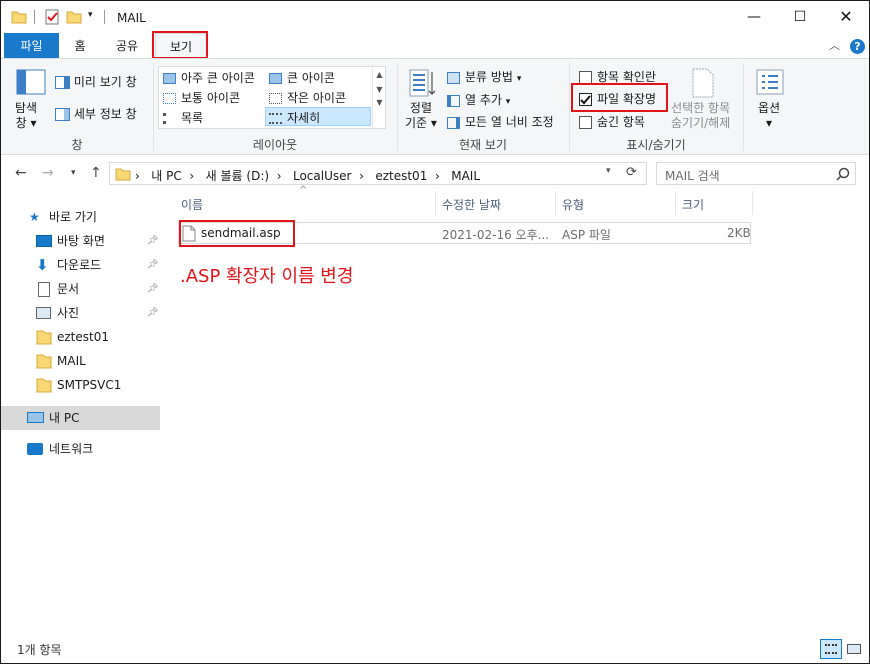  What do you see at coordinates (80, 313) in the screenshot?
I see `sidebar-item-pictures: 사진 📌︎` at bounding box center [80, 313].